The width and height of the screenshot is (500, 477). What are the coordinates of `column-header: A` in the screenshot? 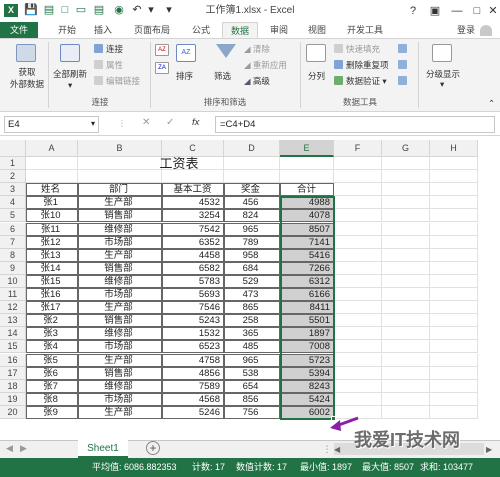 It's located at (52, 148).